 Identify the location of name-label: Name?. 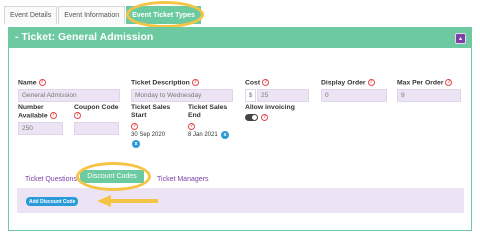
(32, 83).